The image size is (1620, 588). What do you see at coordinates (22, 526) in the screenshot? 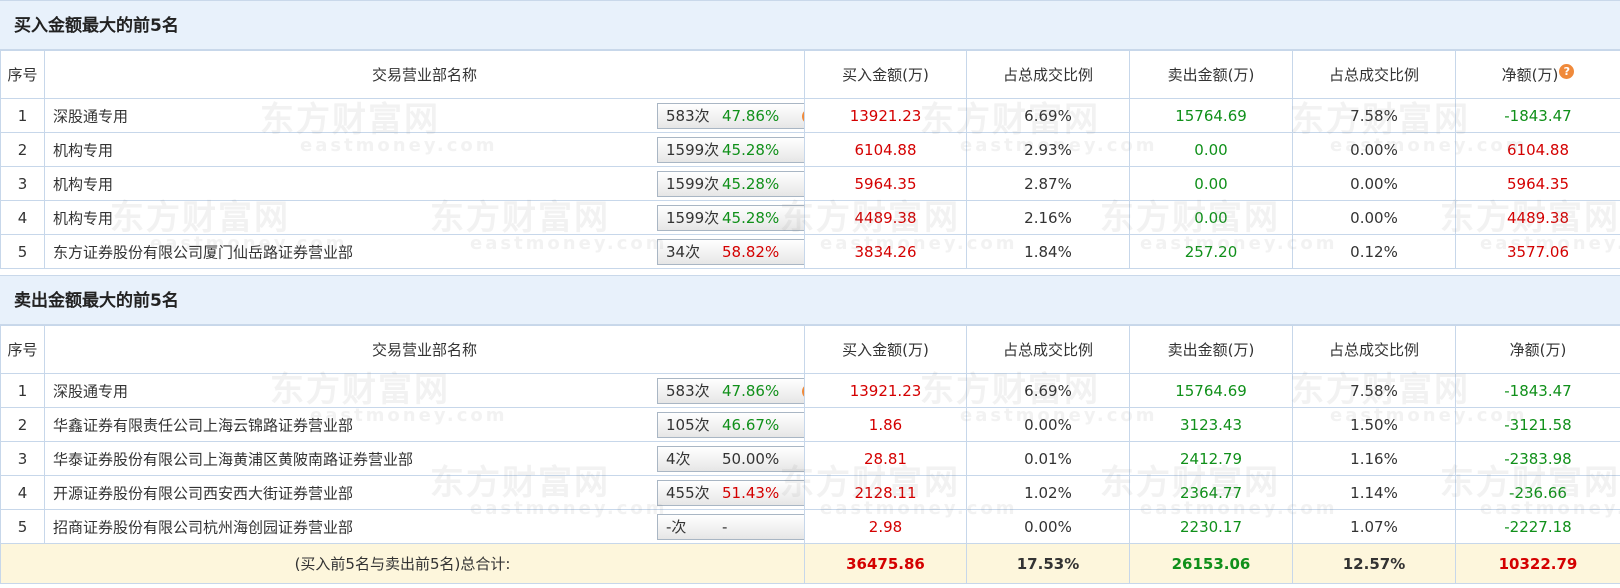
I see `row-index: 5` at bounding box center [22, 526].